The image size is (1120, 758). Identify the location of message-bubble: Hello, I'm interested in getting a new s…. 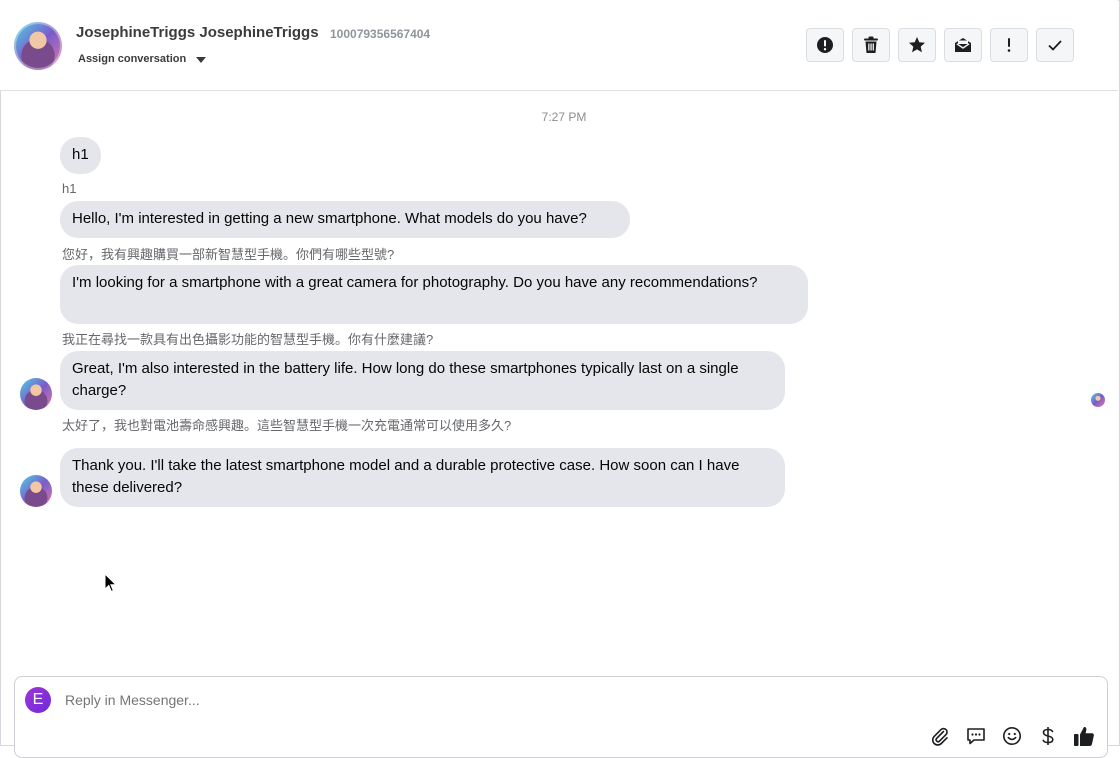
(345, 219).